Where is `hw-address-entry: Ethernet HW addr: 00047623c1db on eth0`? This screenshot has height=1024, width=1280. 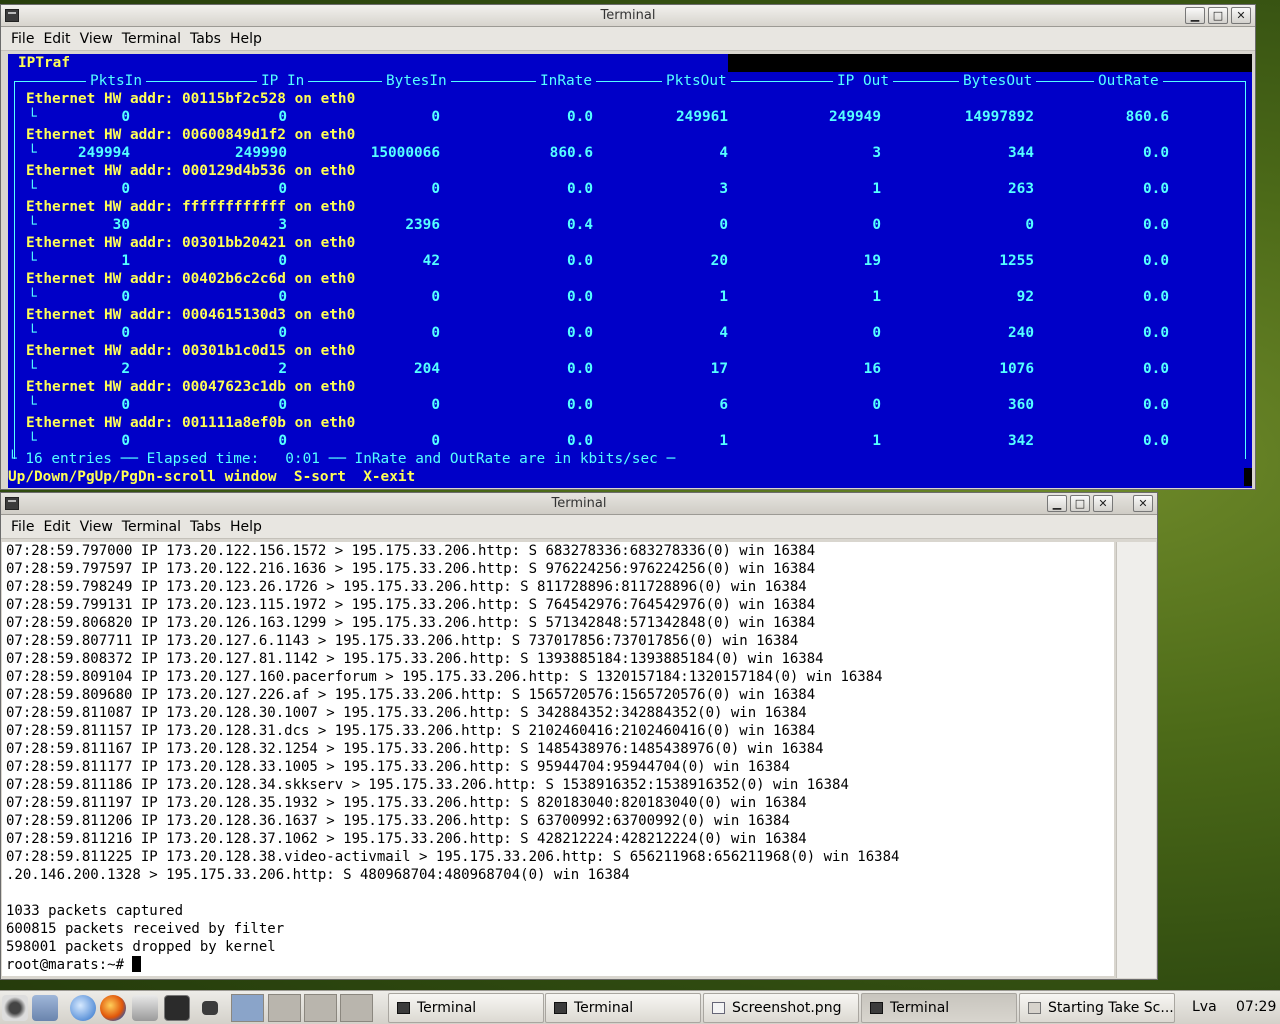
hw-address-entry: Ethernet HW addr: 00047623c1db on eth0 is located at coordinates (190, 387).